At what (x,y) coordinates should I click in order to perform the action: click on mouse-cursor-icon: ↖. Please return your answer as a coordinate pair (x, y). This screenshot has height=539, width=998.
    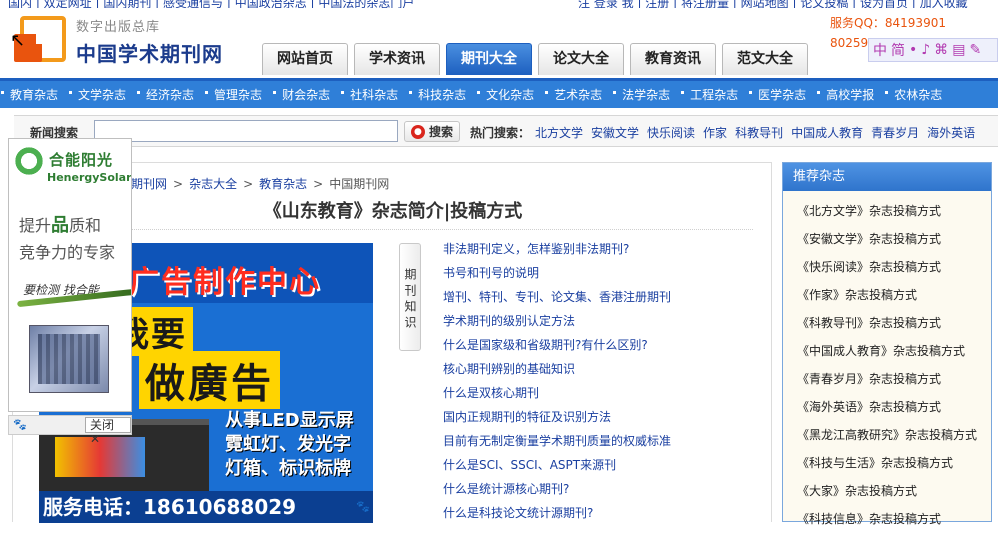
    Looking at the image, I should click on (18, 40).